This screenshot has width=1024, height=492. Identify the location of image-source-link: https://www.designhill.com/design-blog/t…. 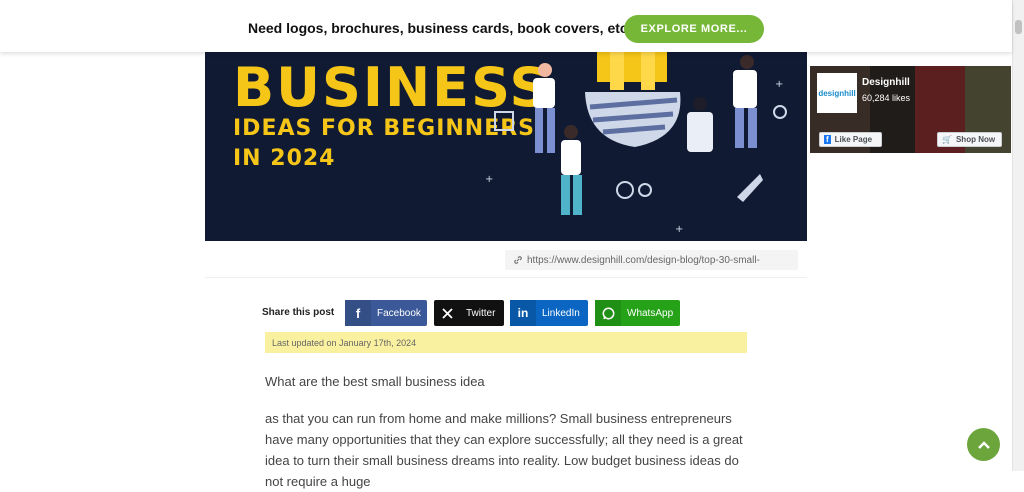
(651, 260).